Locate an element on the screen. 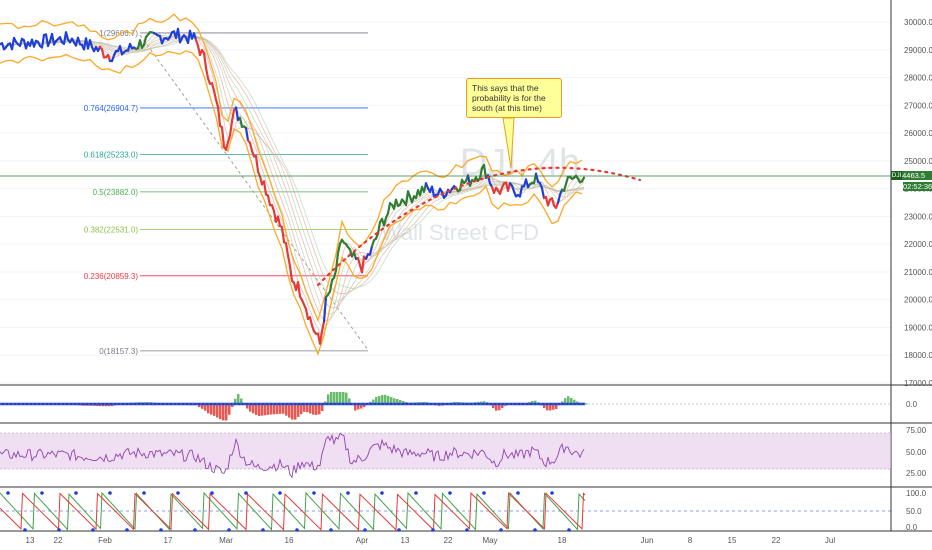  fib-trend-line is located at coordinates (254, 192).